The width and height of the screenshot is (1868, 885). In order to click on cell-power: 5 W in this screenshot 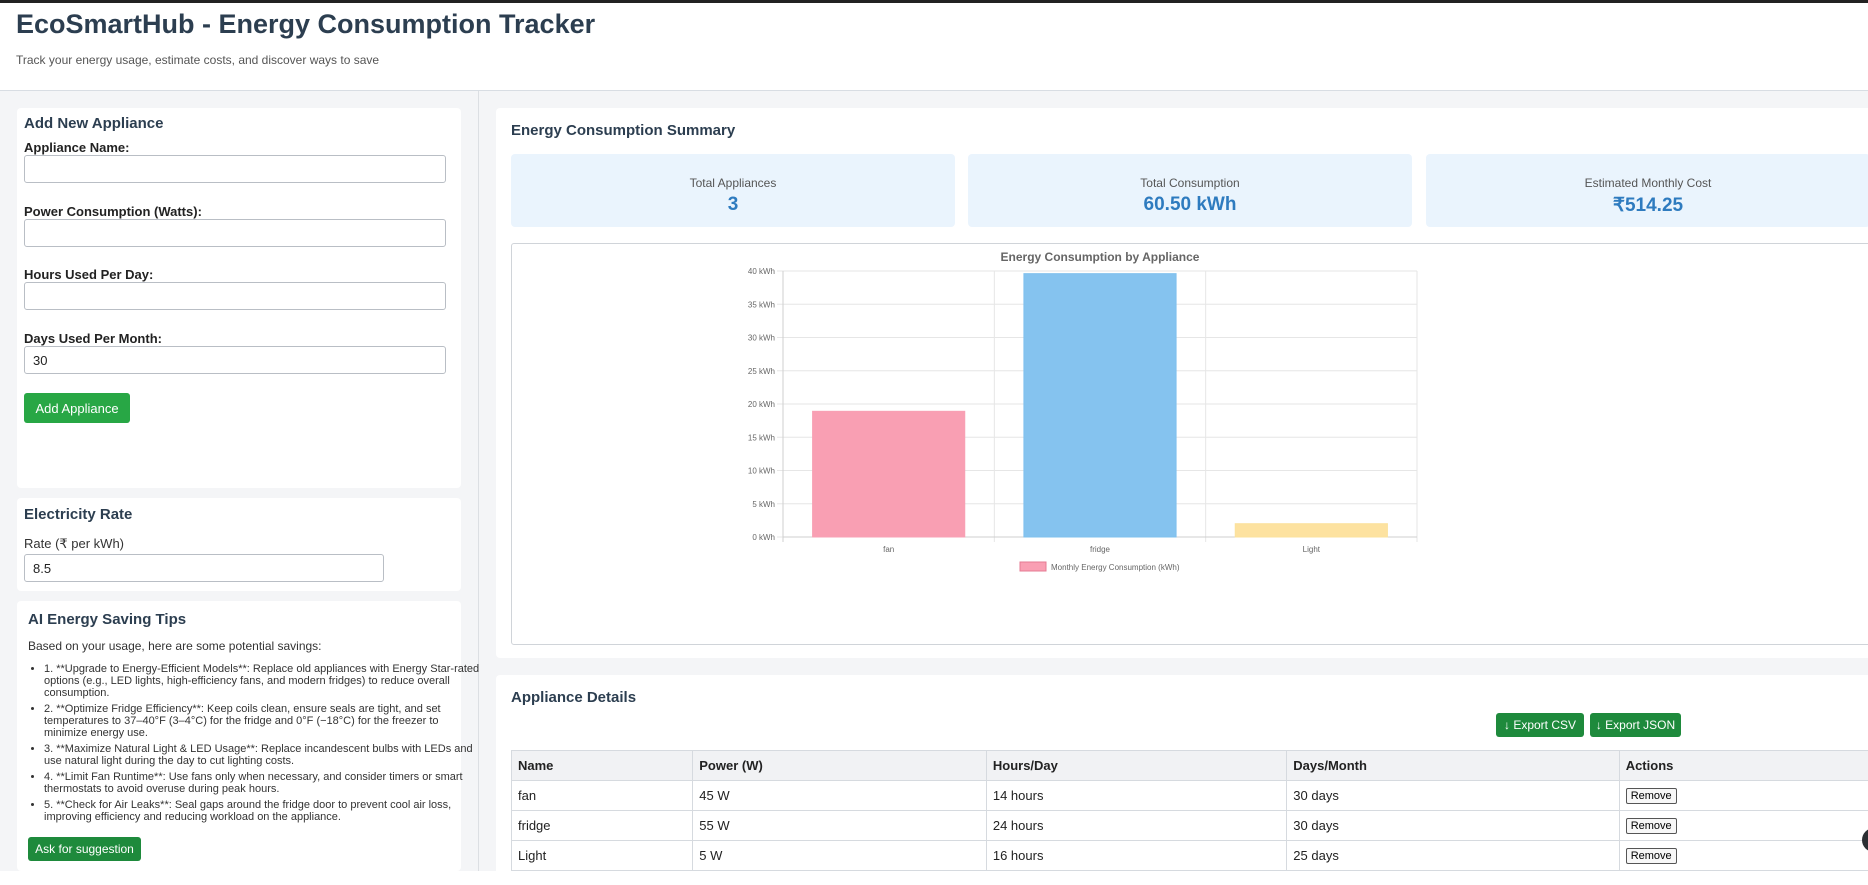, I will do `click(840, 856)`.